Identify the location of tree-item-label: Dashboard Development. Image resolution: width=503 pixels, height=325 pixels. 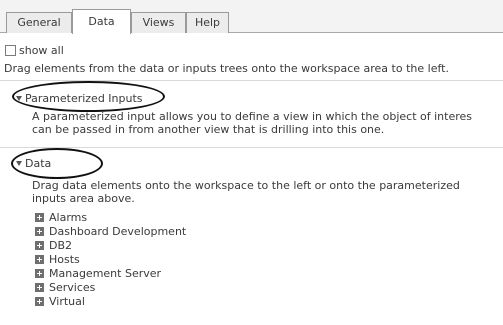
(118, 231).